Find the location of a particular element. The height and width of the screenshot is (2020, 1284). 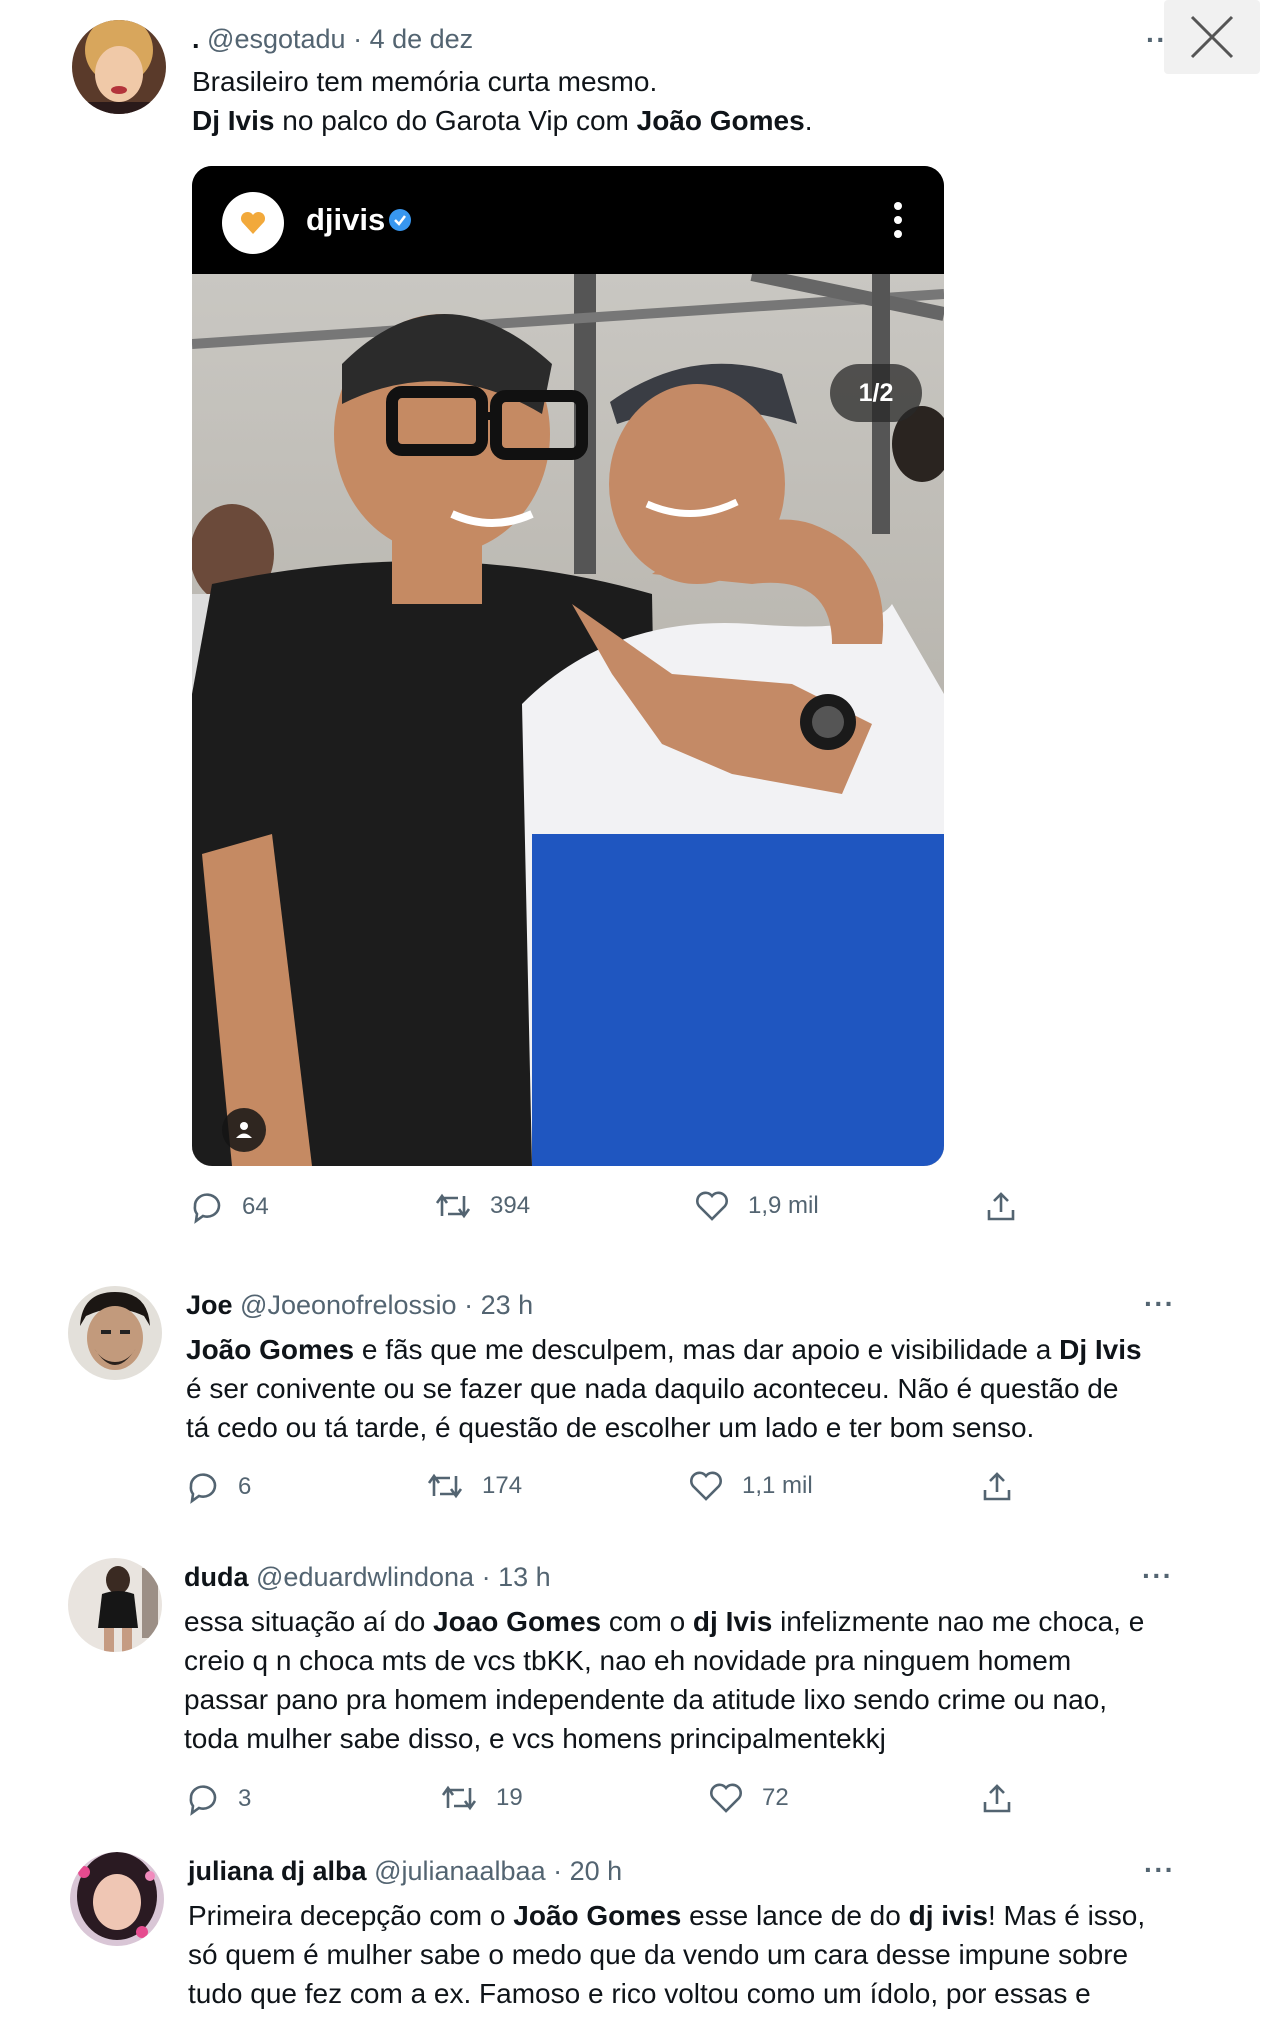

like-count: 1,9 mil is located at coordinates (783, 1205).